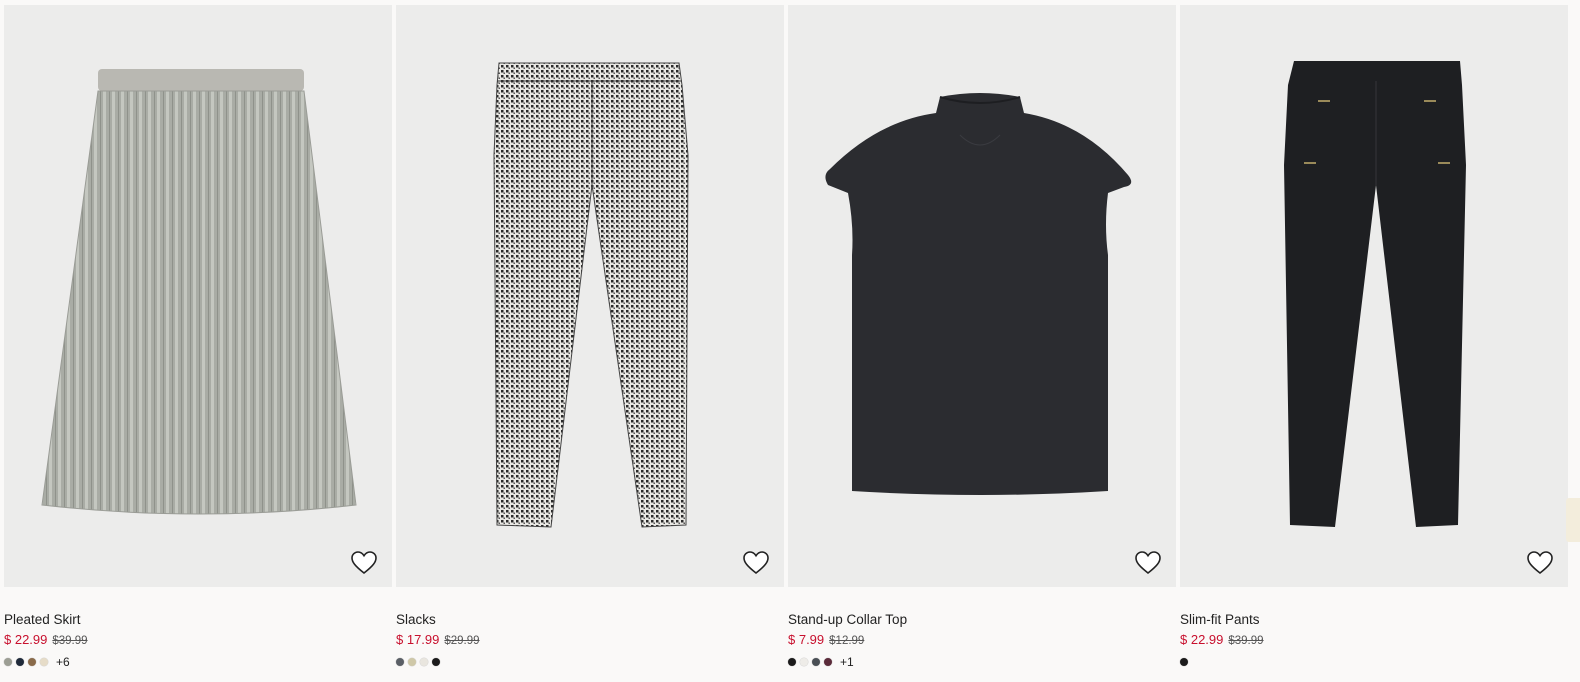 The image size is (1580, 682). I want to click on product-name: Slacks, so click(590, 620).